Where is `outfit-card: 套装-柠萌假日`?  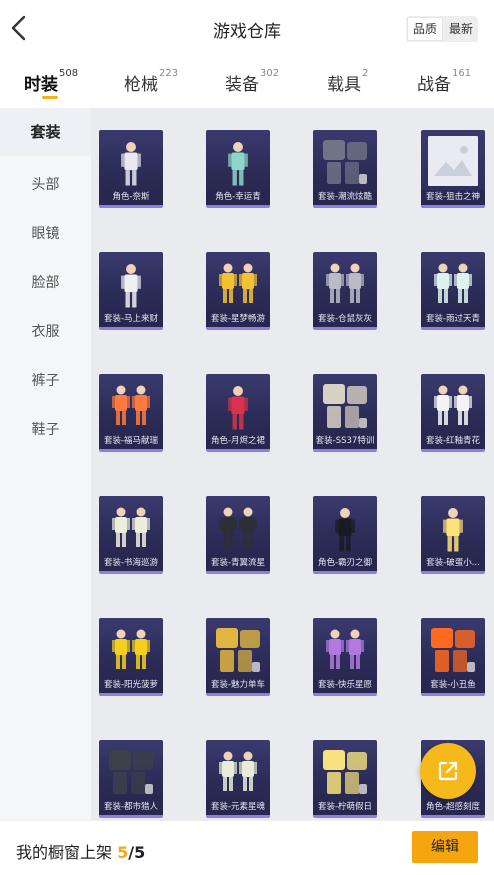
outfit-card: 套装-柠萌假日 is located at coordinates (345, 779).